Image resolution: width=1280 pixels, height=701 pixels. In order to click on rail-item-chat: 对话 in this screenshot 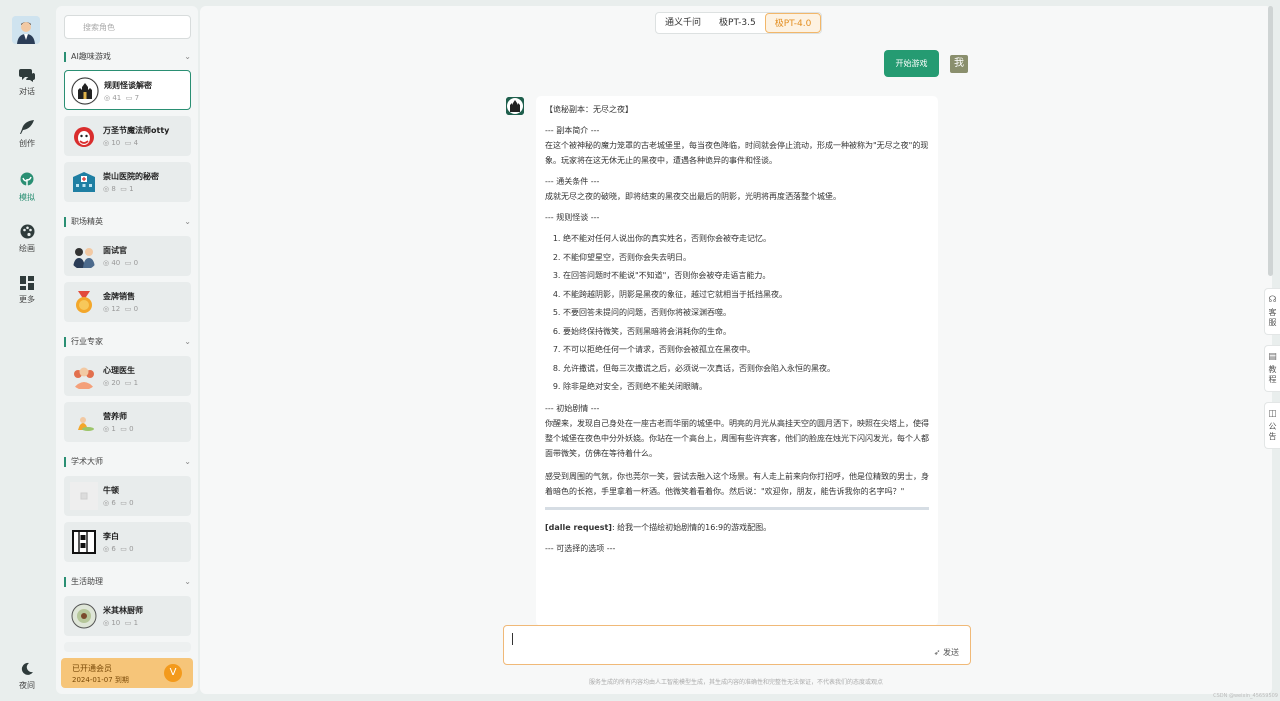, I will do `click(27, 82)`.